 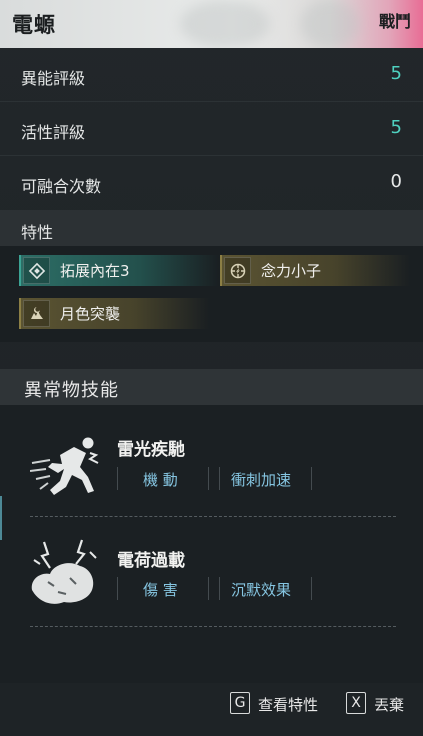 I want to click on header: 電螈 戰鬥, so click(x=211, y=24).